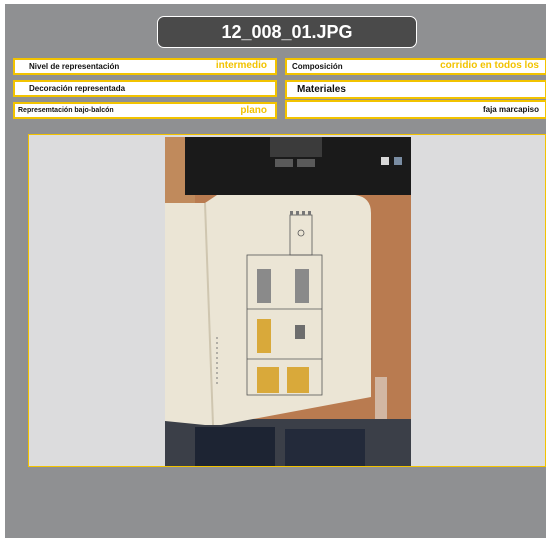  What do you see at coordinates (66, 110) in the screenshot?
I see `balcon-representacion-label: Represemtación bajo-balcón` at bounding box center [66, 110].